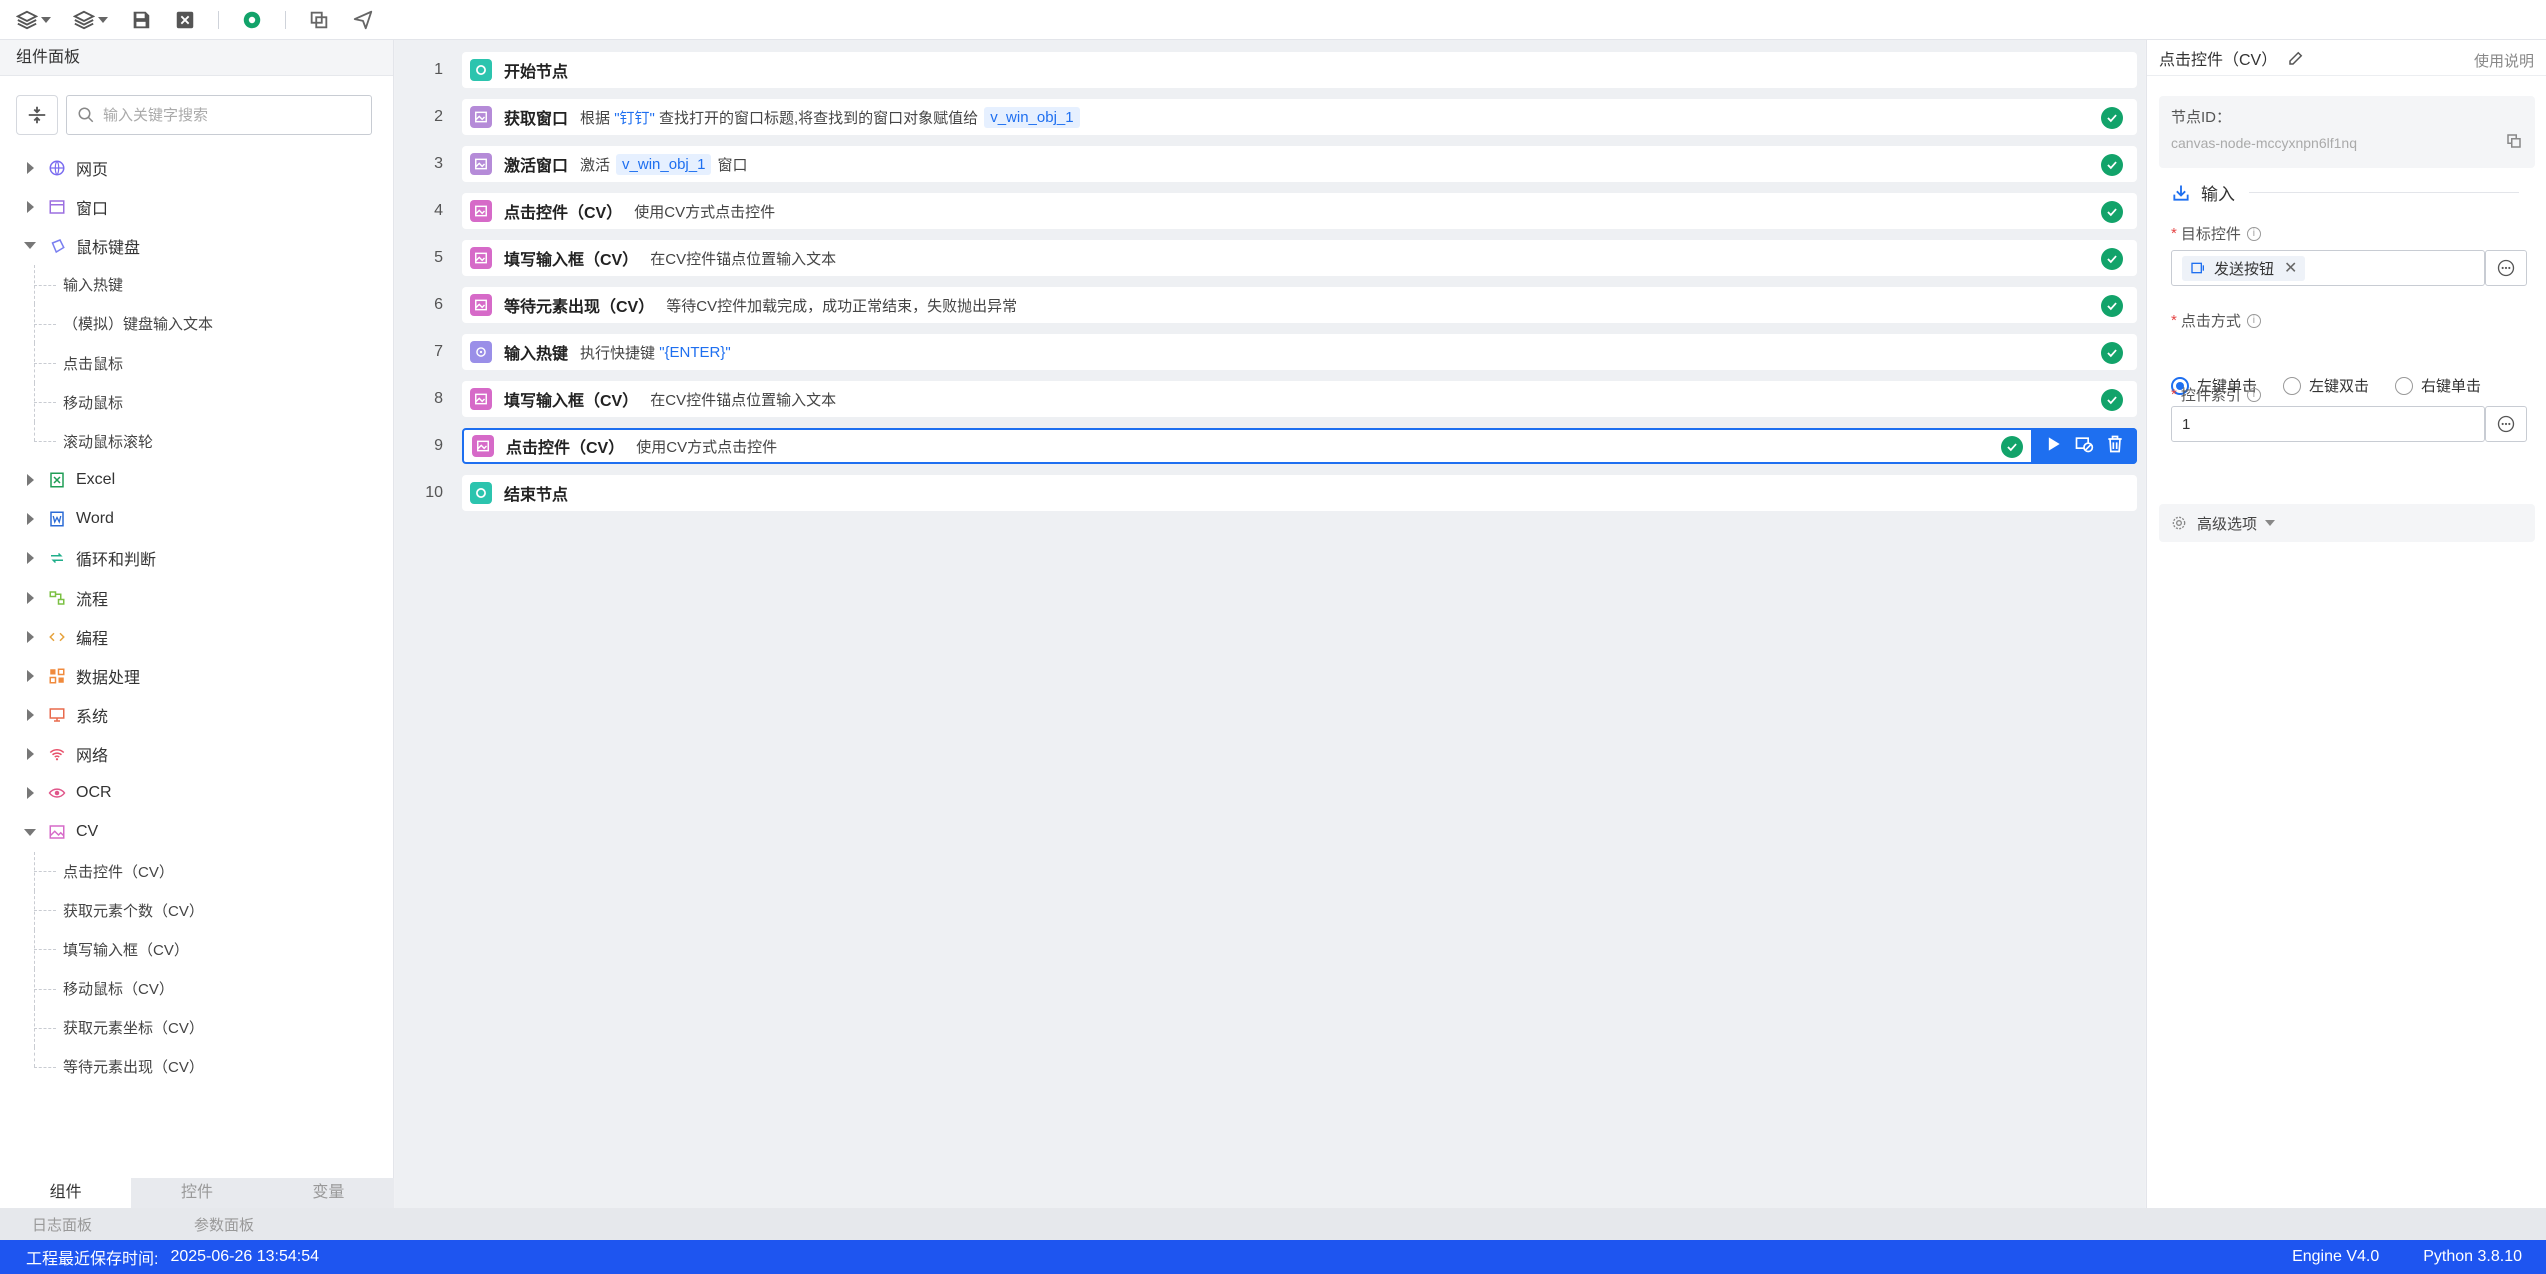  I want to click on tag-close-icon: ✕, so click(2290, 268).